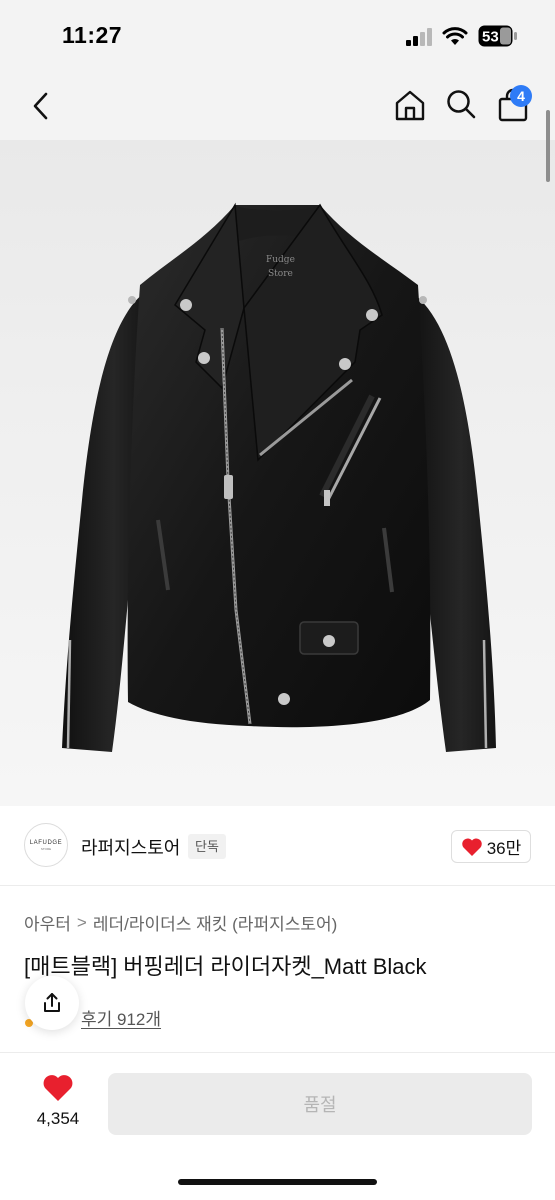 This screenshot has width=555, height=1200. I want to click on store-name: 라퍼지스토어, so click(130, 847).